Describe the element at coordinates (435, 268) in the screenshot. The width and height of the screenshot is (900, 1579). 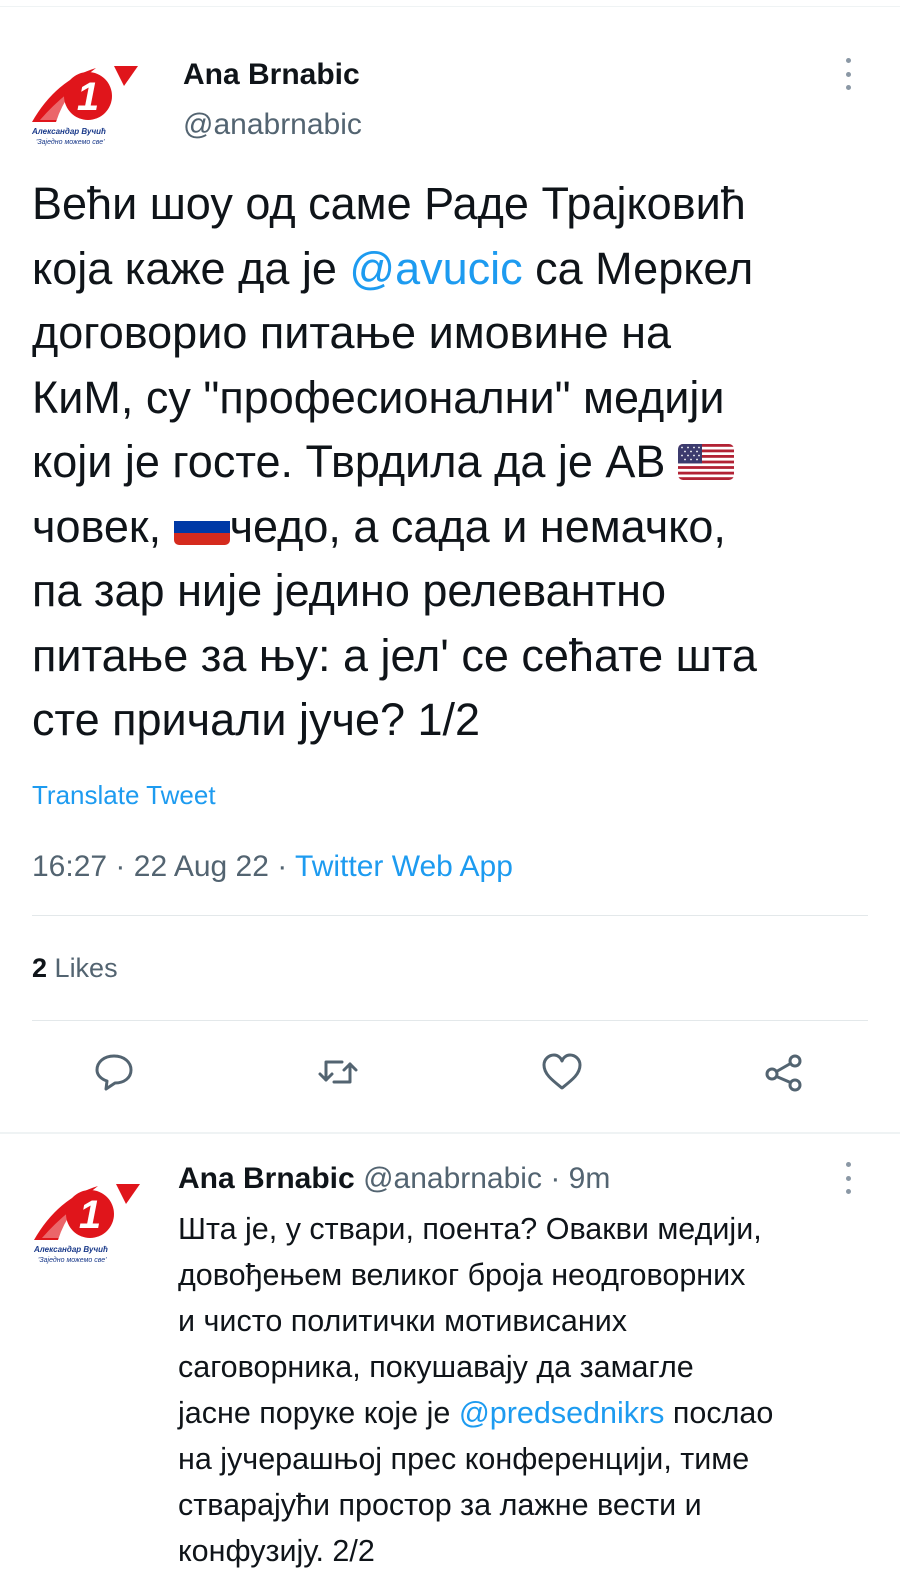
I see `mention-link: @avucic` at that location.